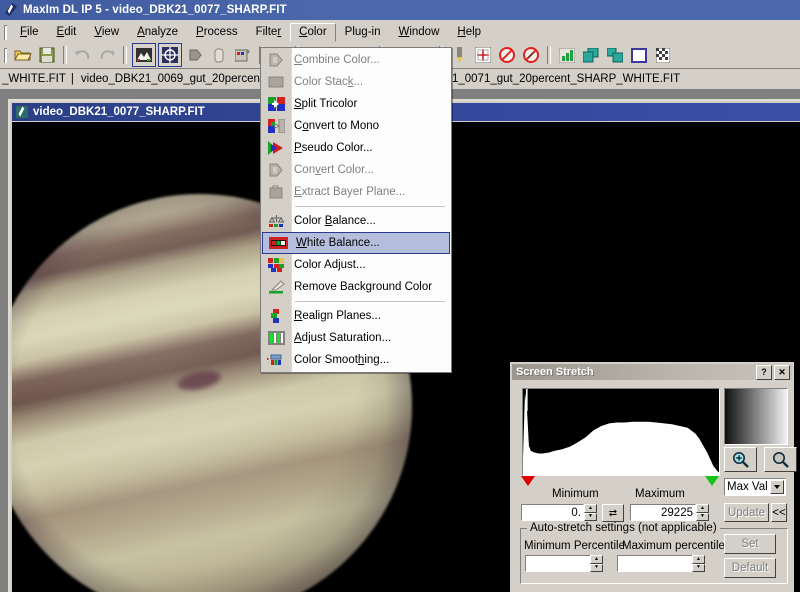 The width and height of the screenshot is (800, 592). Describe the element at coordinates (702, 508) in the screenshot. I see `maximum-stepper-up: ▲` at that location.